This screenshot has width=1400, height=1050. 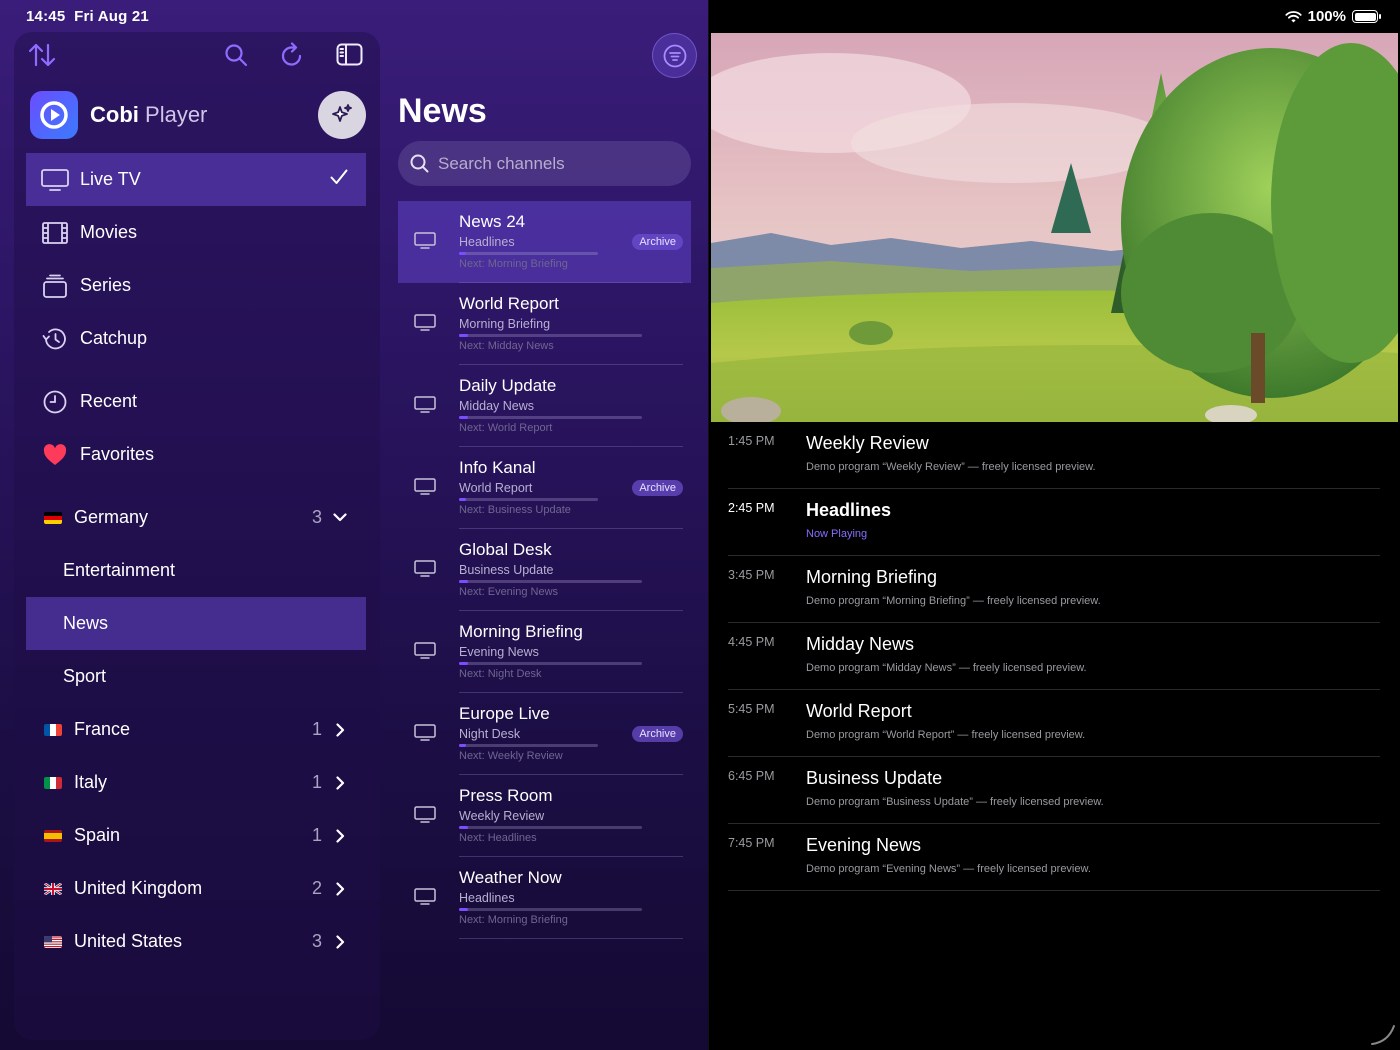 What do you see at coordinates (53, 835) in the screenshot?
I see `spain-flag-icon` at bounding box center [53, 835].